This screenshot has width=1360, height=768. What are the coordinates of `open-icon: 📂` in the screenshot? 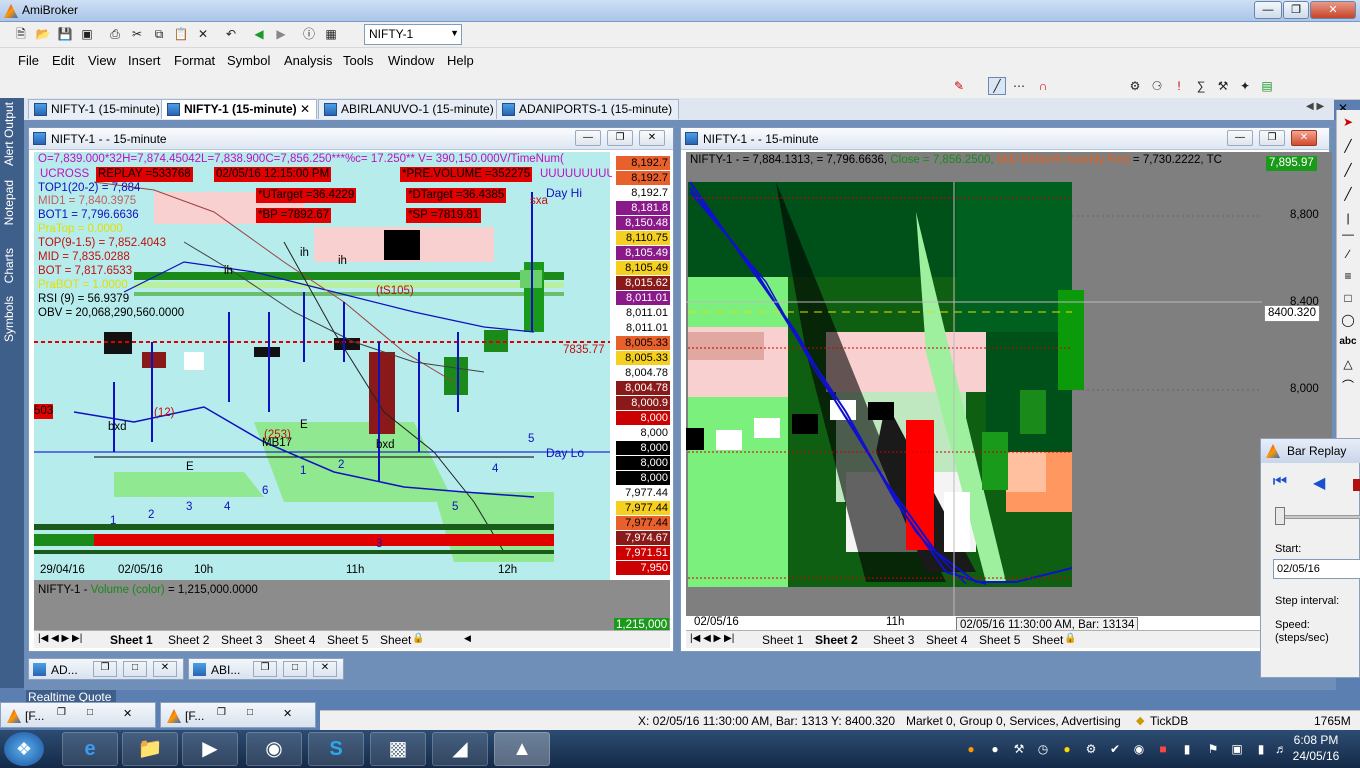 It's located at (43, 34).